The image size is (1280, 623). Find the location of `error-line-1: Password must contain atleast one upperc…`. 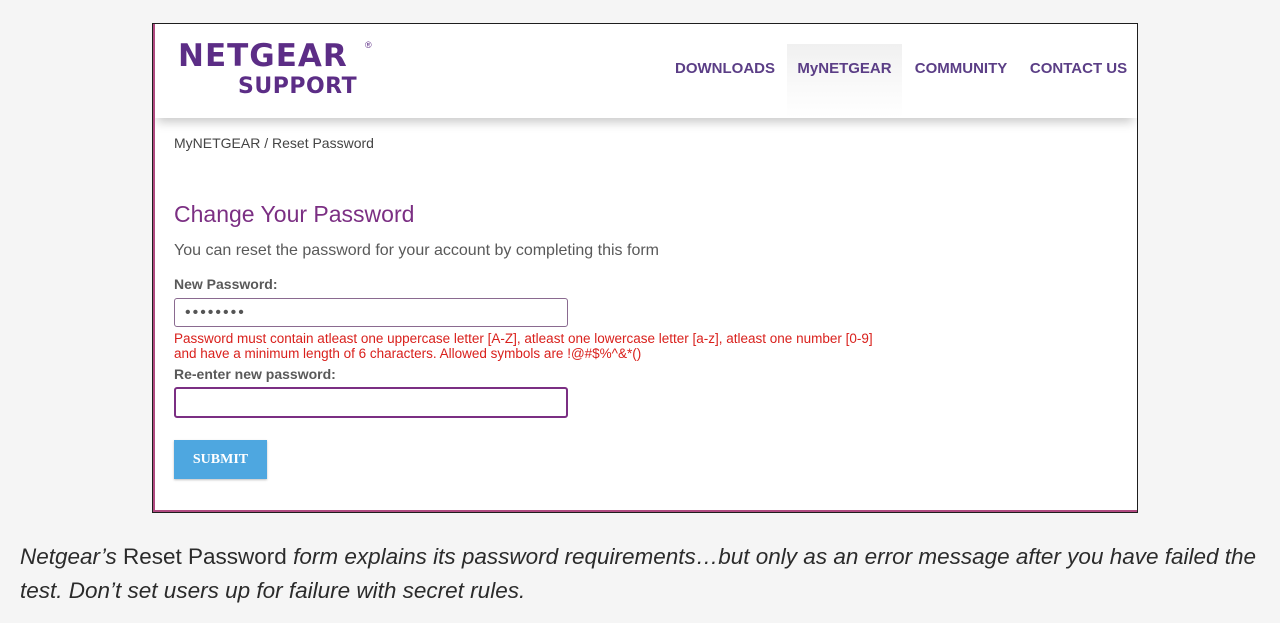

error-line-1: Password must contain atleast one upperc… is located at coordinates (523, 338).